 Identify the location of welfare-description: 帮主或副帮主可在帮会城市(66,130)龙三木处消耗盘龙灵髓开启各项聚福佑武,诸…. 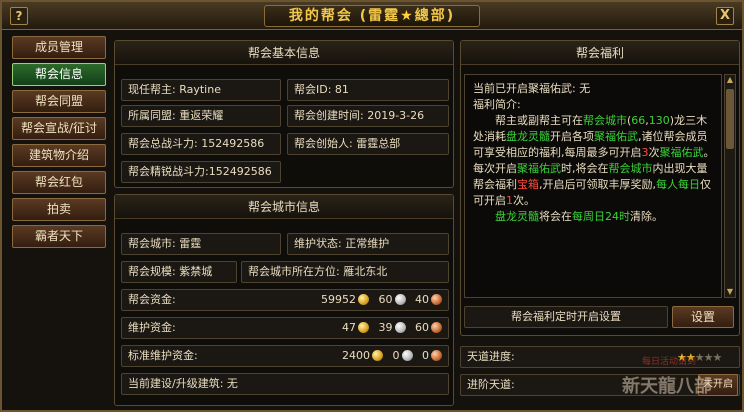
(595, 161).